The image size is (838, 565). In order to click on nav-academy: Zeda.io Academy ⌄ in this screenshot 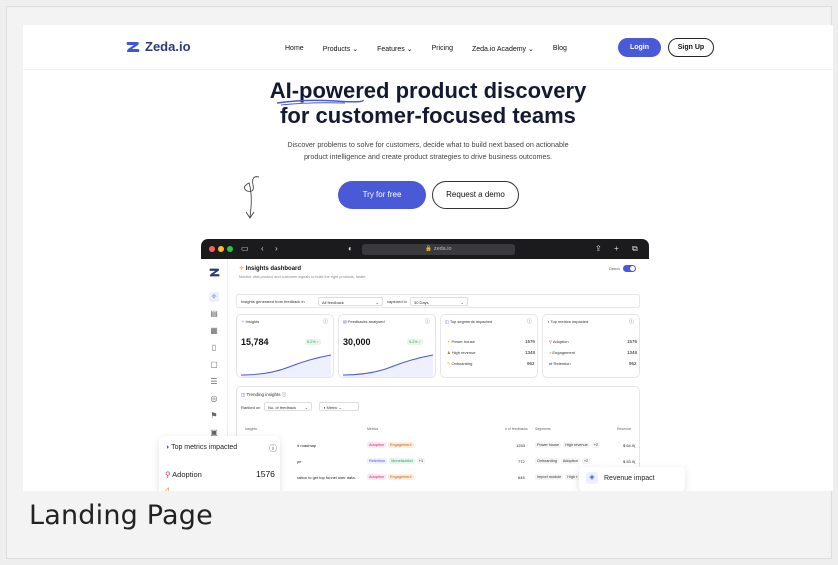, I will do `click(503, 49)`.